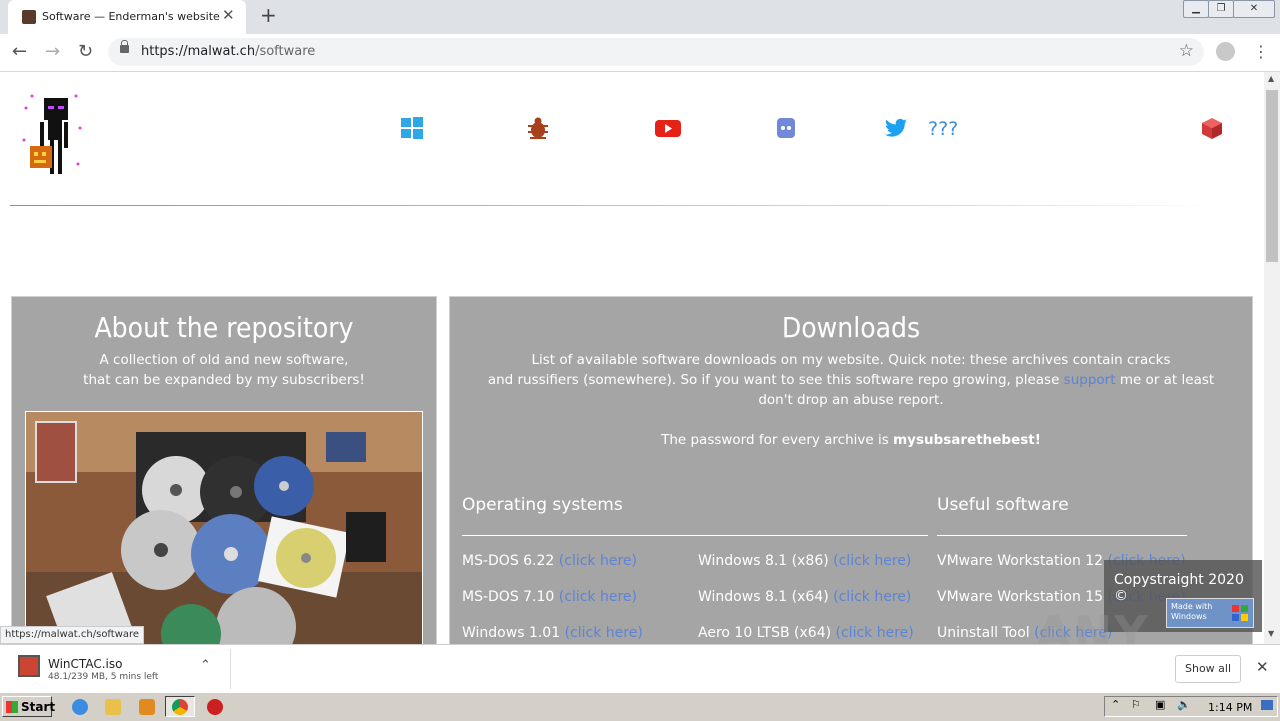 This screenshot has width=1280, height=721. Describe the element at coordinates (1230, 707) in the screenshot. I see `clock: 1:14 PM` at that location.